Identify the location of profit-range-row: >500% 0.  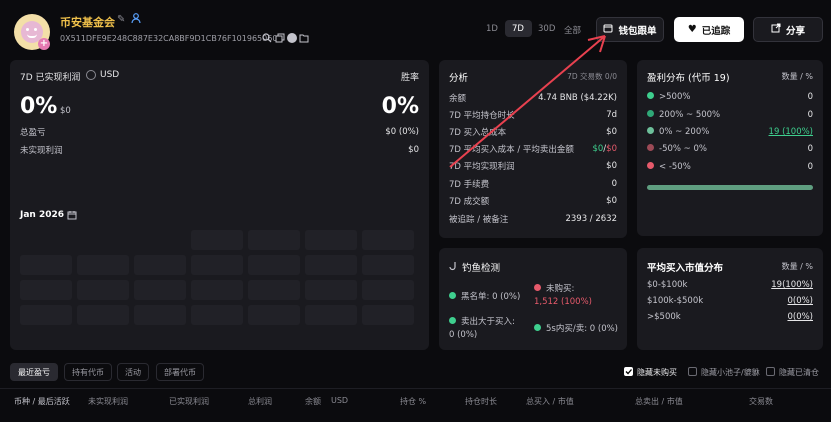
(730, 97).